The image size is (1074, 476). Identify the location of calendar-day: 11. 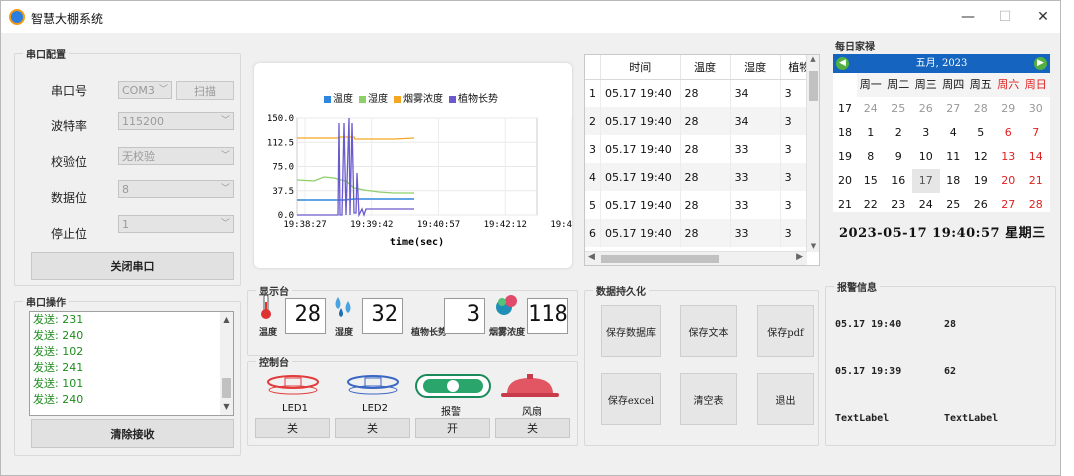
(954, 157).